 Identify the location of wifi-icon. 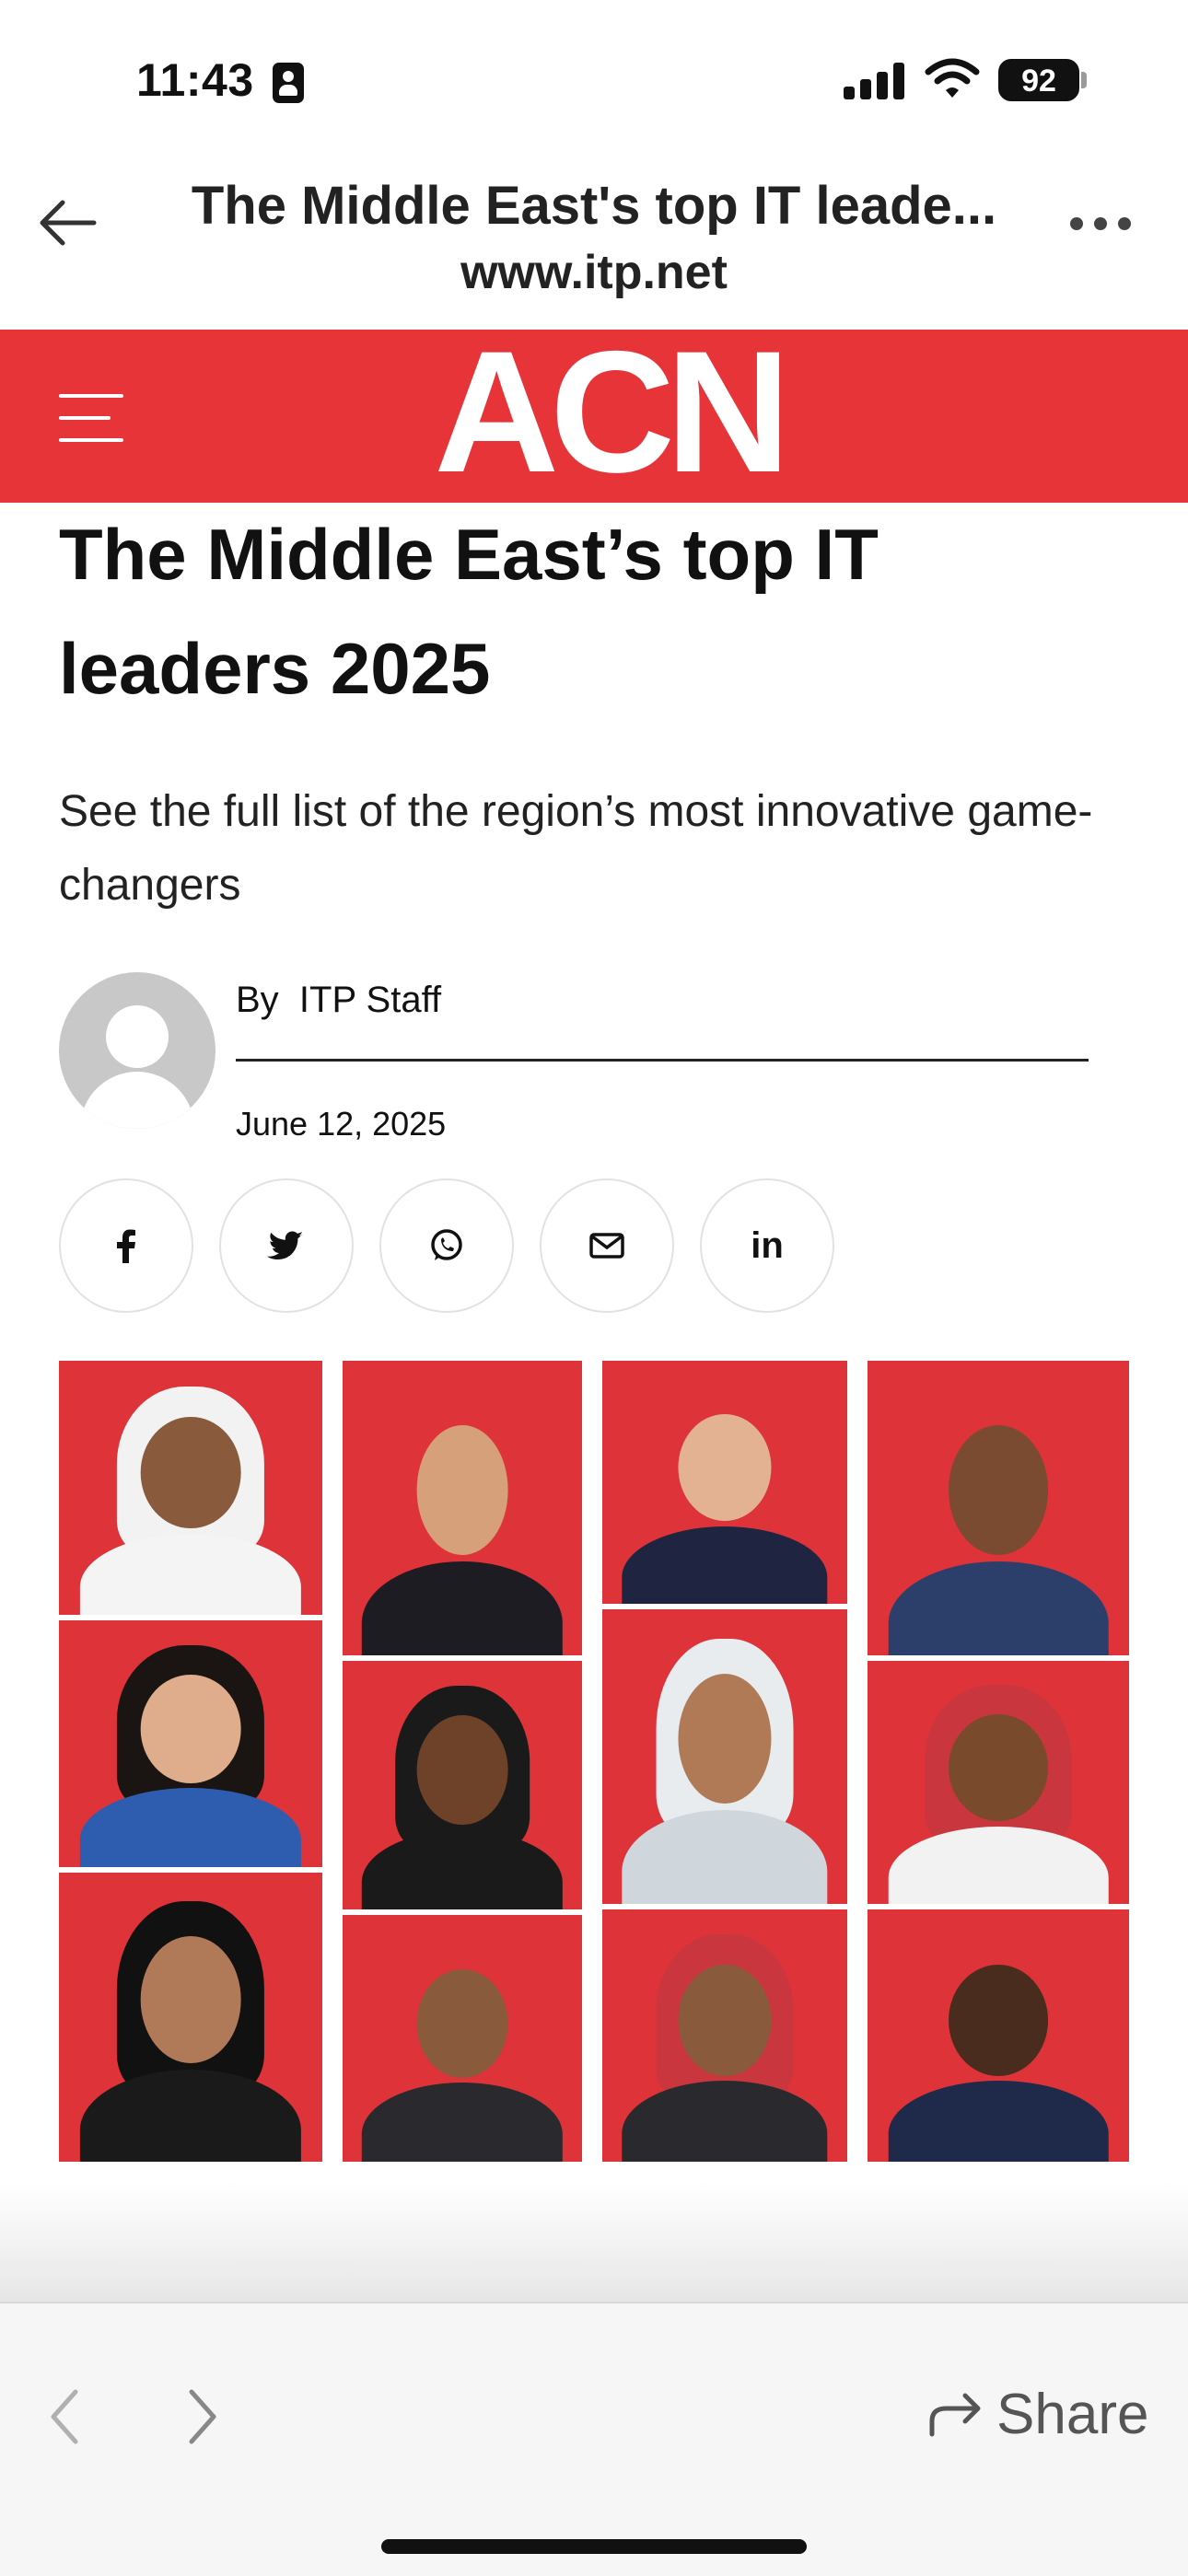
(952, 78).